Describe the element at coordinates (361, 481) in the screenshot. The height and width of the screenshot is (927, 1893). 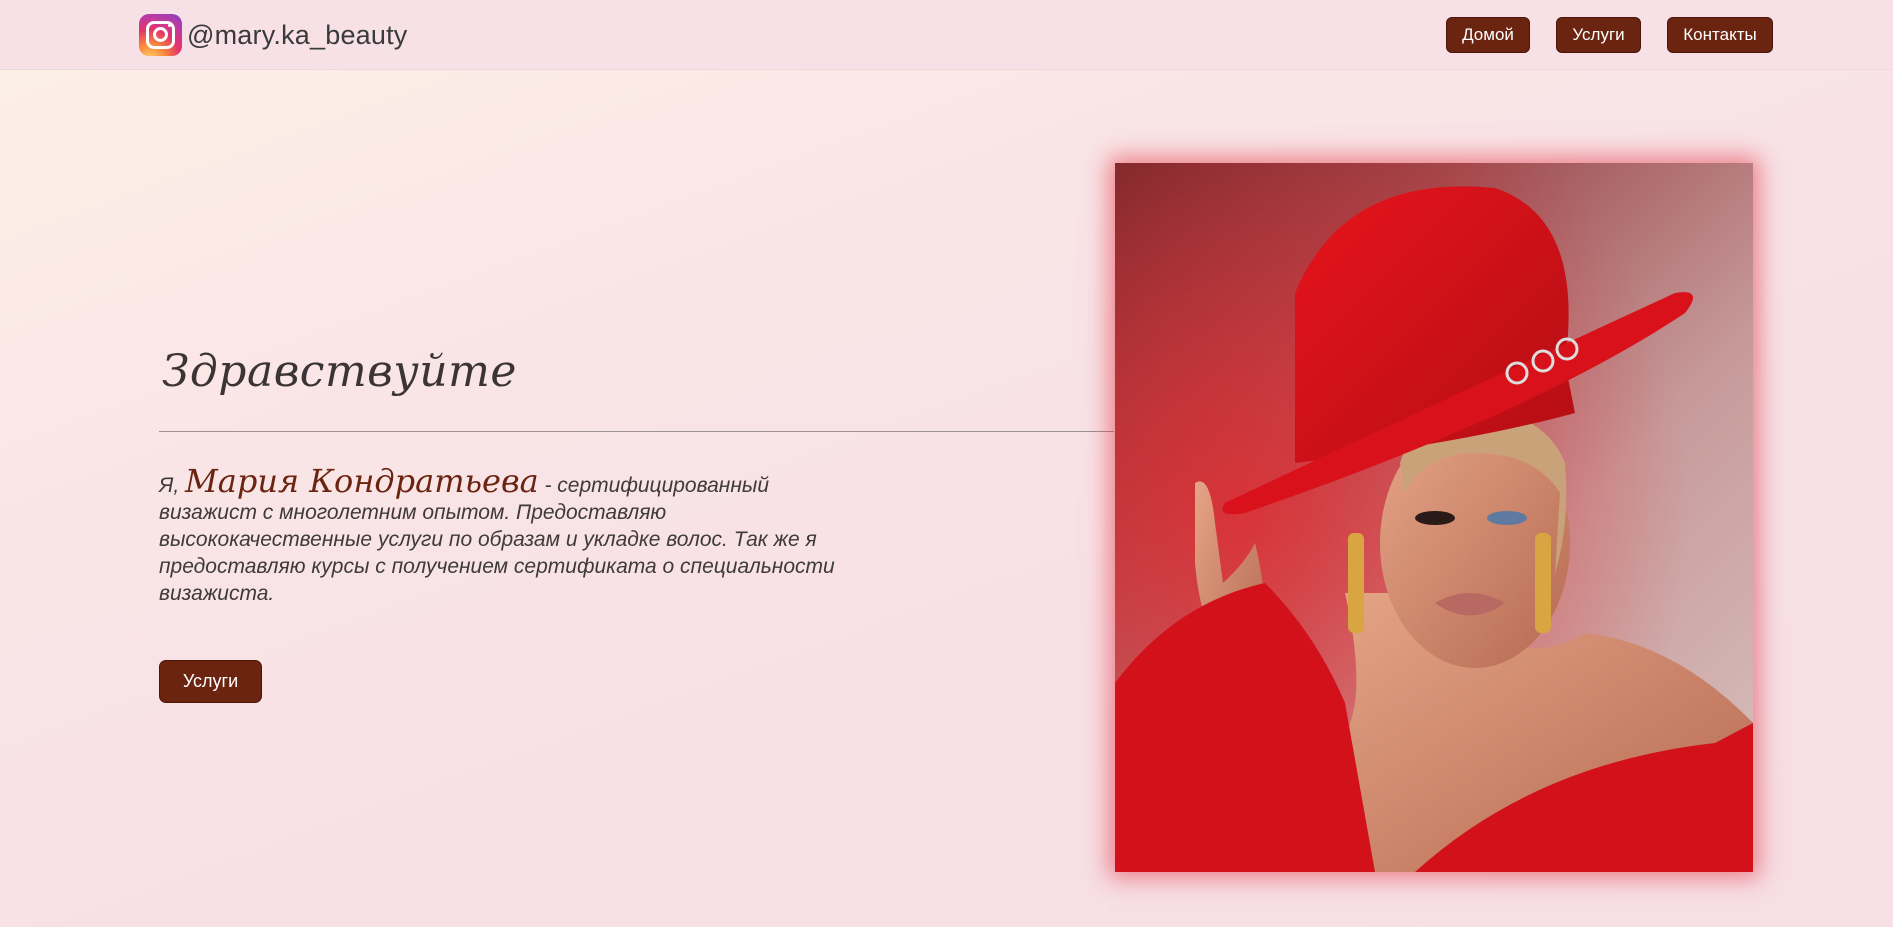
I see `artist-name: Мария Кондратьева` at that location.